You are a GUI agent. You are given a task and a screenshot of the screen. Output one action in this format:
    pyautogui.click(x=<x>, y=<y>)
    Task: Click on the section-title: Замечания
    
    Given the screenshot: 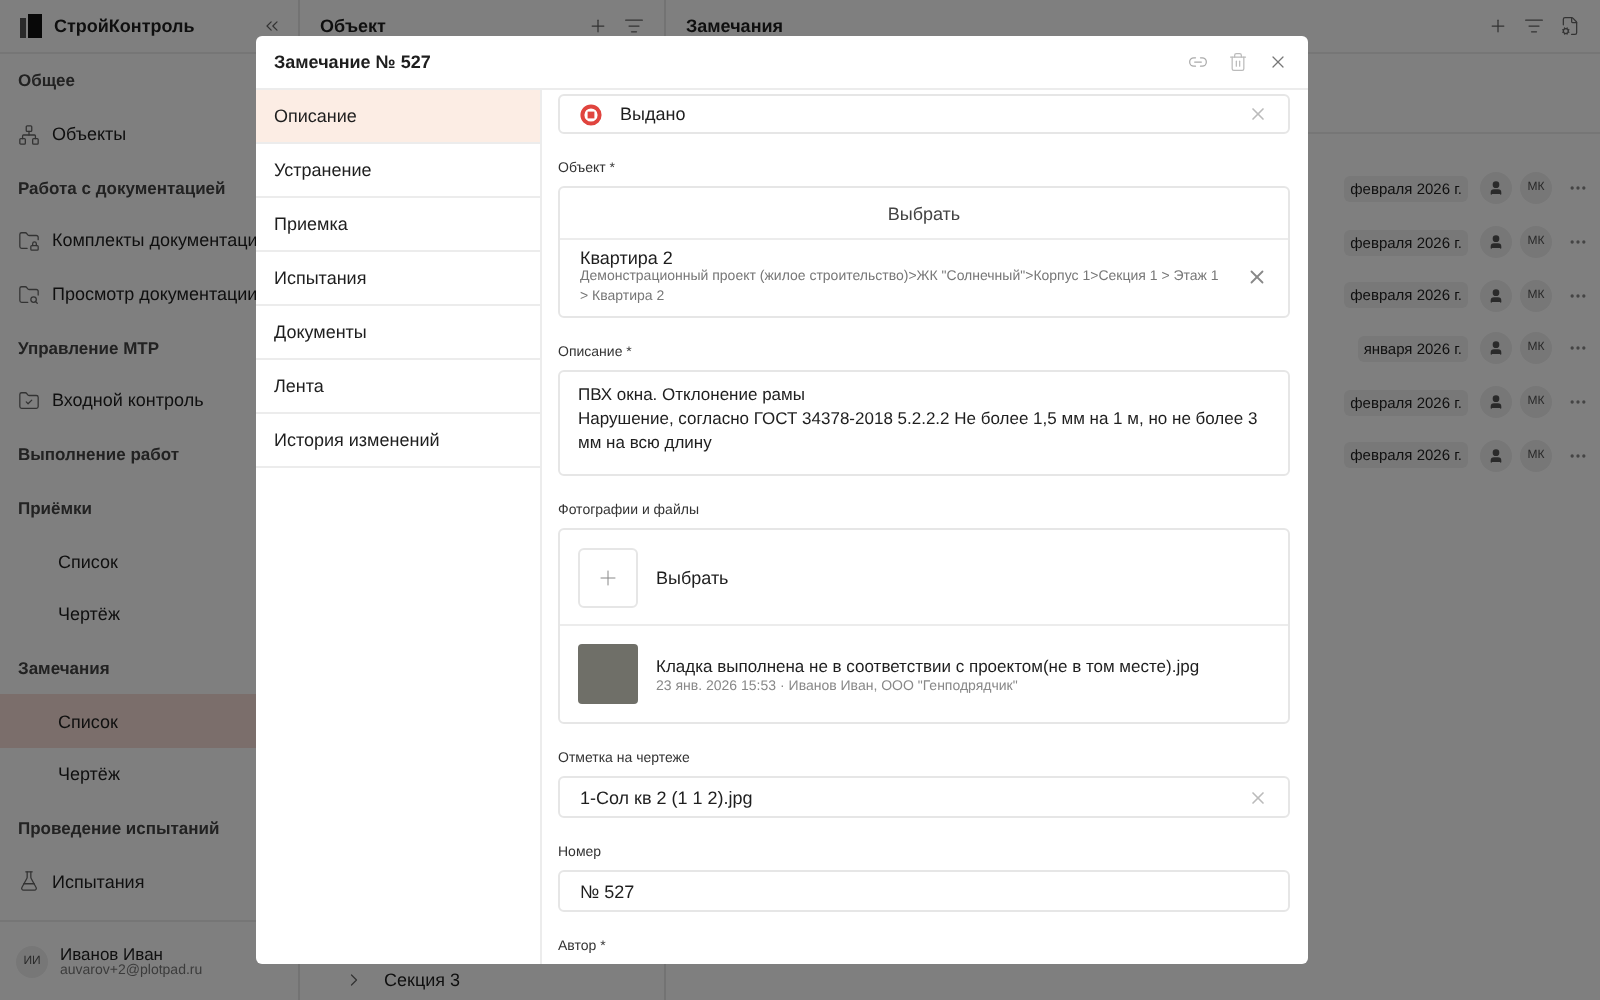 What is the action you would take?
    pyautogui.click(x=64, y=668)
    